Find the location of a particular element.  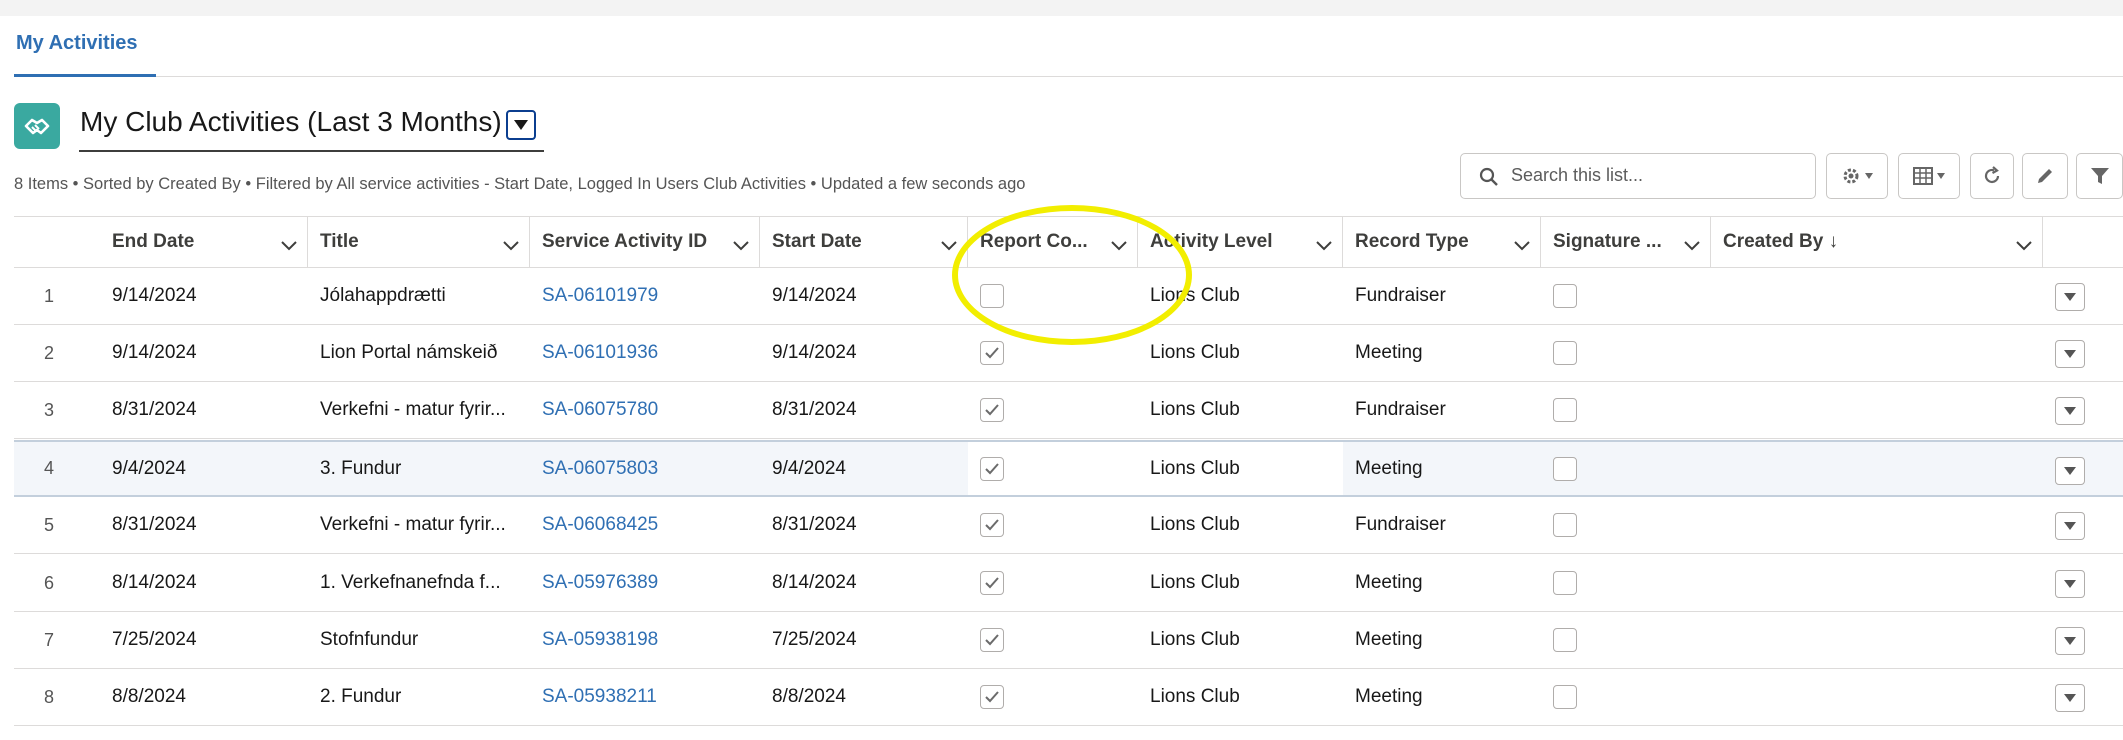

column-header-created-by: Created By ↓ is located at coordinates (1877, 242).